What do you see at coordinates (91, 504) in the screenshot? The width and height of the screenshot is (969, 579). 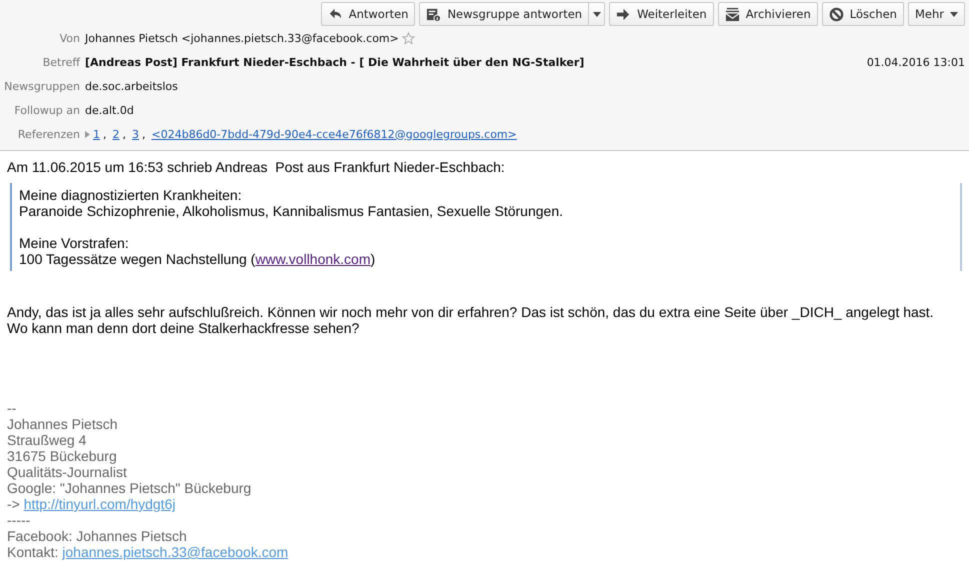 I see `text-line: -> http://tinyurl.com/hydgt6j` at bounding box center [91, 504].